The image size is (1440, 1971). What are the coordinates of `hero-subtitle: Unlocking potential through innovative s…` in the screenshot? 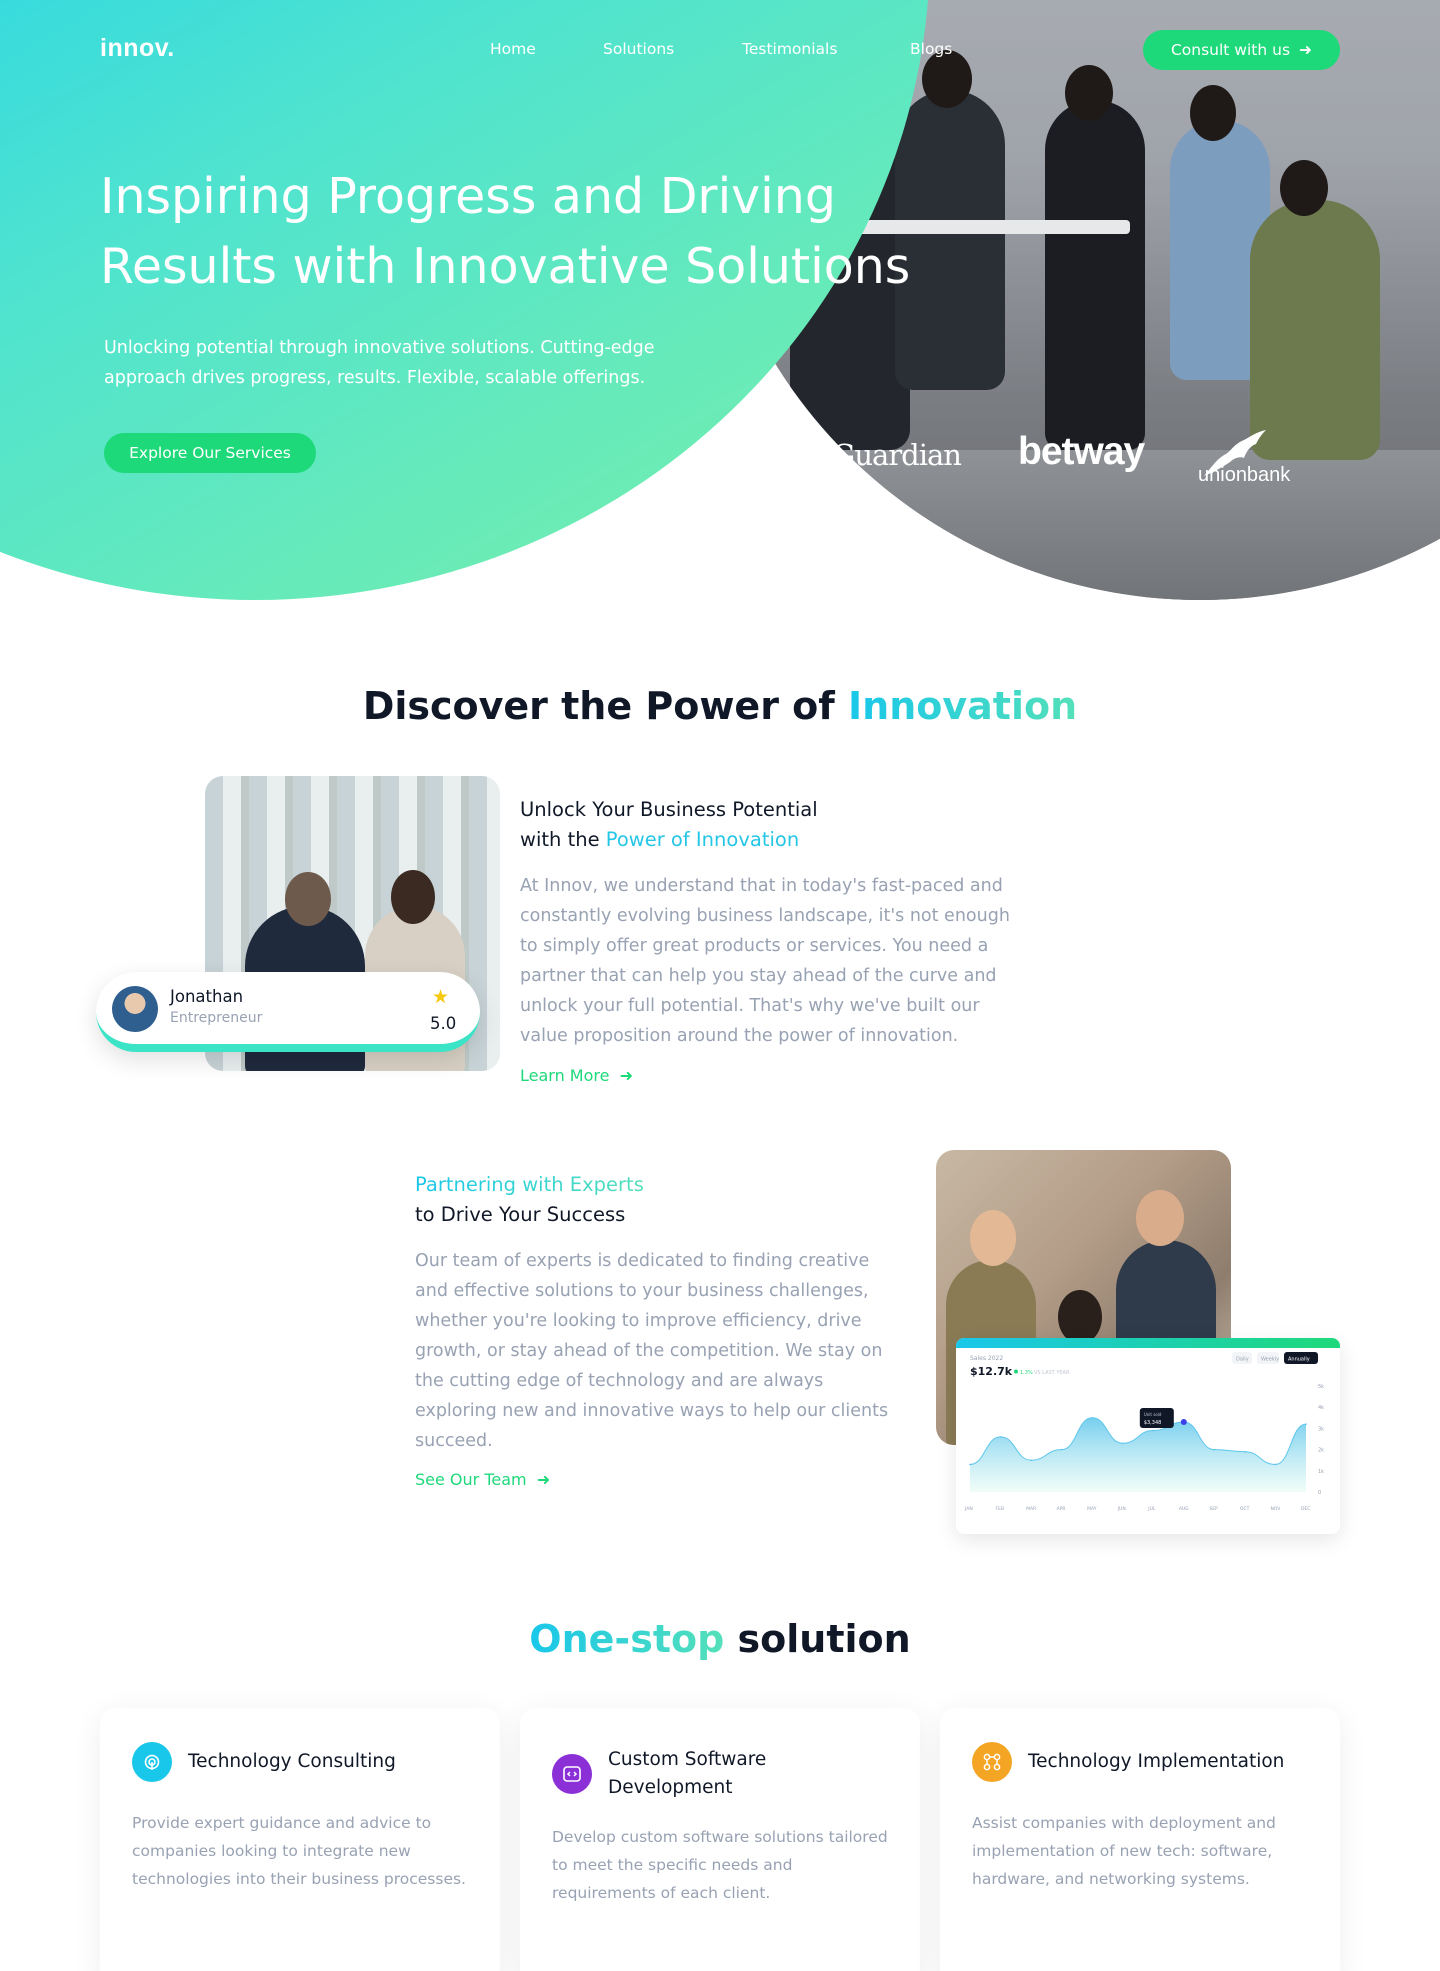 It's located at (379, 363).